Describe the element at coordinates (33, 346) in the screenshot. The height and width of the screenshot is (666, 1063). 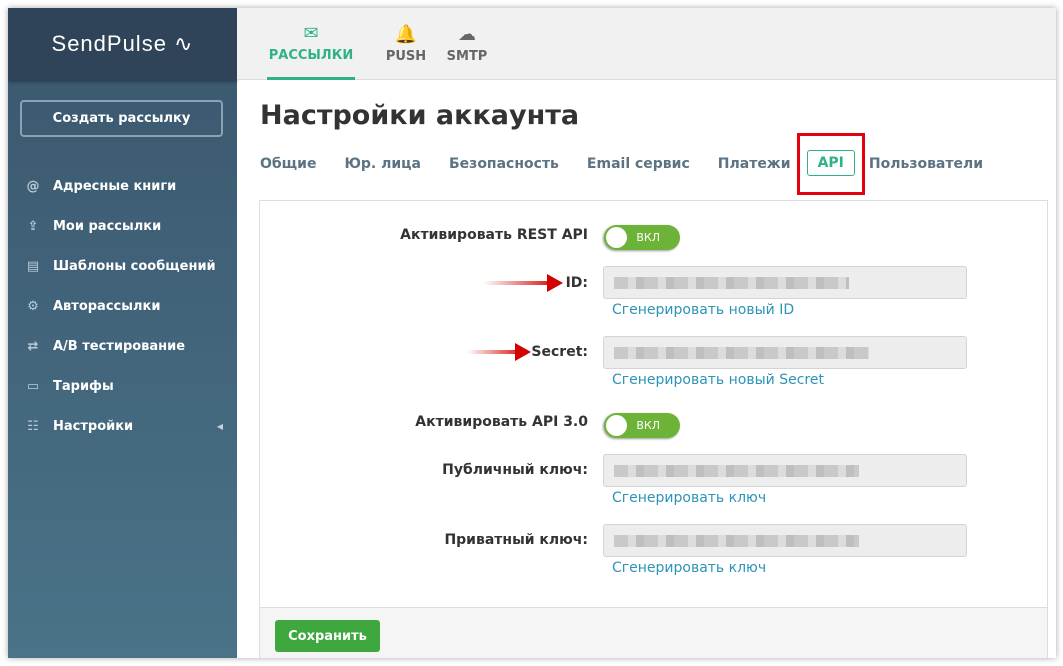
I see `ab-test-icon: ⇄` at that location.